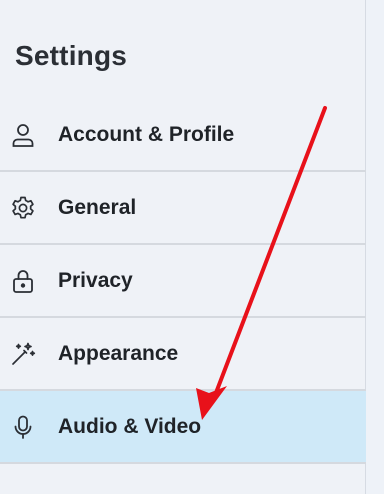 The image size is (384, 494). What do you see at coordinates (23, 354) in the screenshot?
I see `magic-wand-icon` at bounding box center [23, 354].